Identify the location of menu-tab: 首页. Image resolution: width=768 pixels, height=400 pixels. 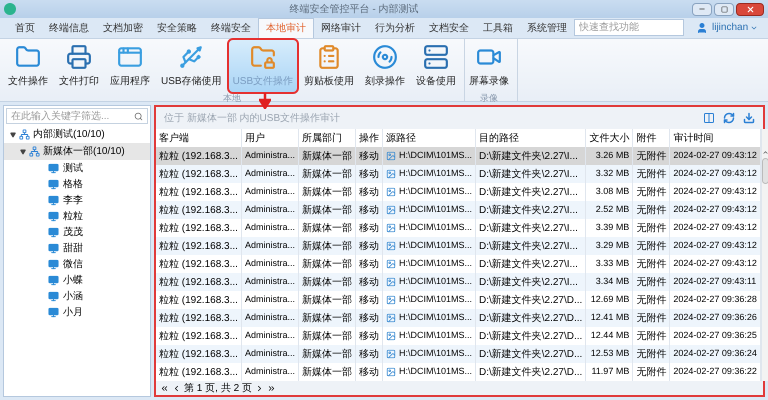
(25, 28).